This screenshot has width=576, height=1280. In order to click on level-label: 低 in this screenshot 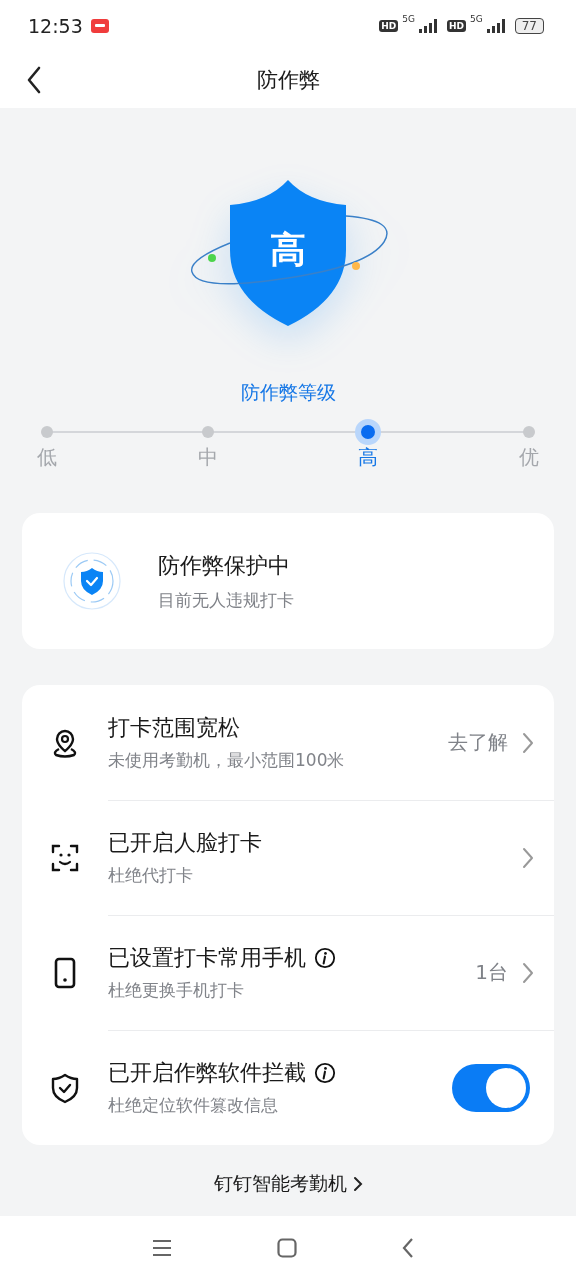, I will do `click(47, 457)`.